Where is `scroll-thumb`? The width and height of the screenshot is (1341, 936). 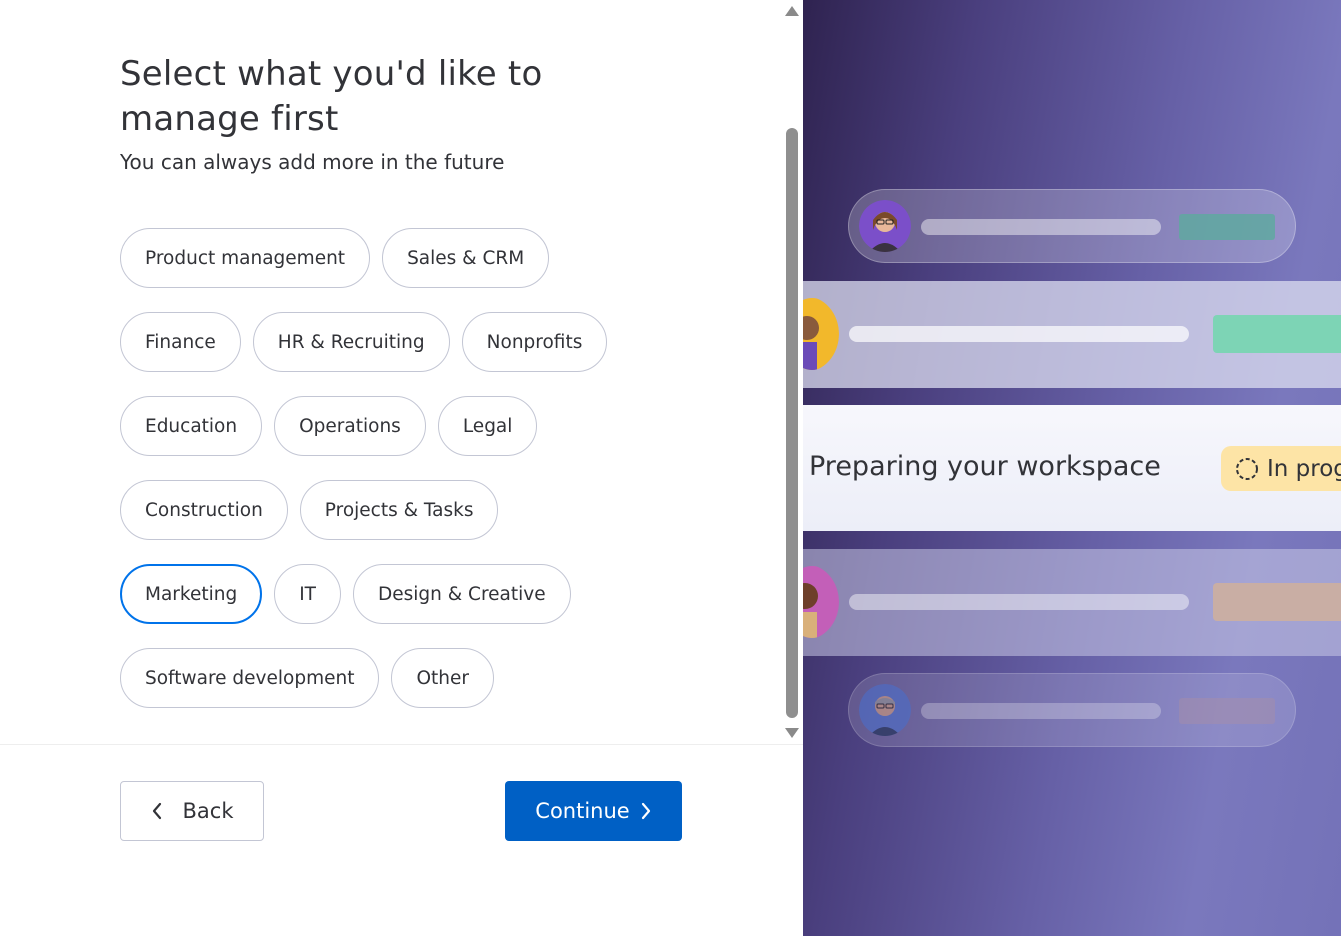
scroll-thumb is located at coordinates (792, 423).